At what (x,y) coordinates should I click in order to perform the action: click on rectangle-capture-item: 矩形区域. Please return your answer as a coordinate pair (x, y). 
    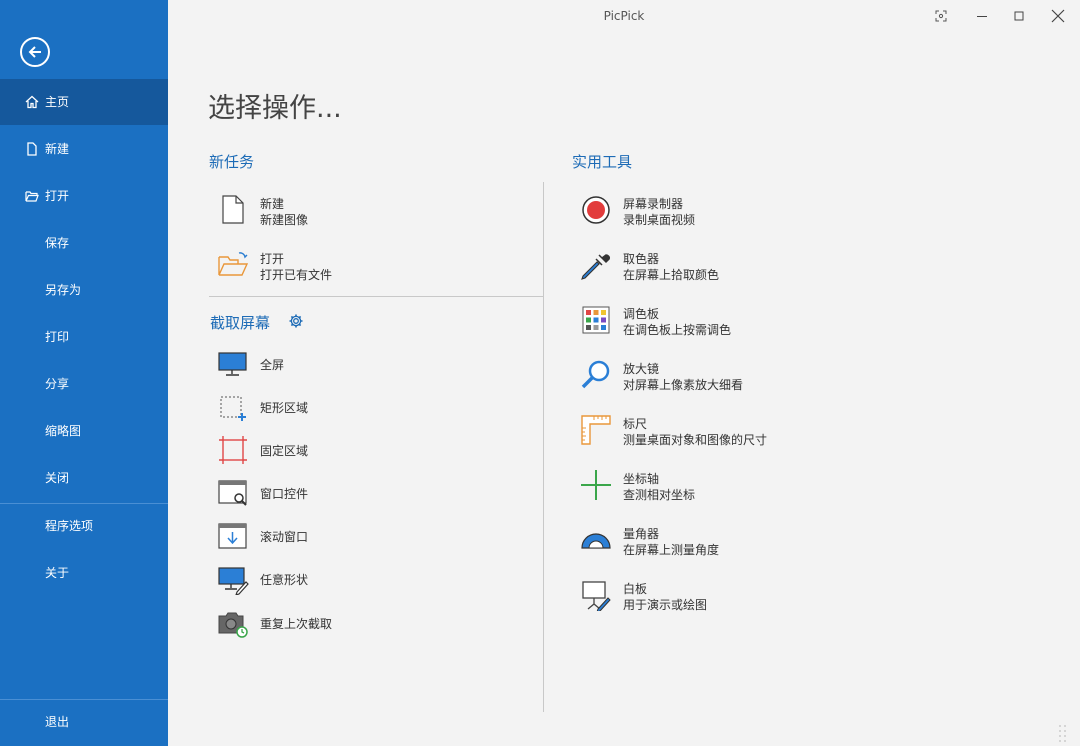
    Looking at the image, I should click on (367, 407).